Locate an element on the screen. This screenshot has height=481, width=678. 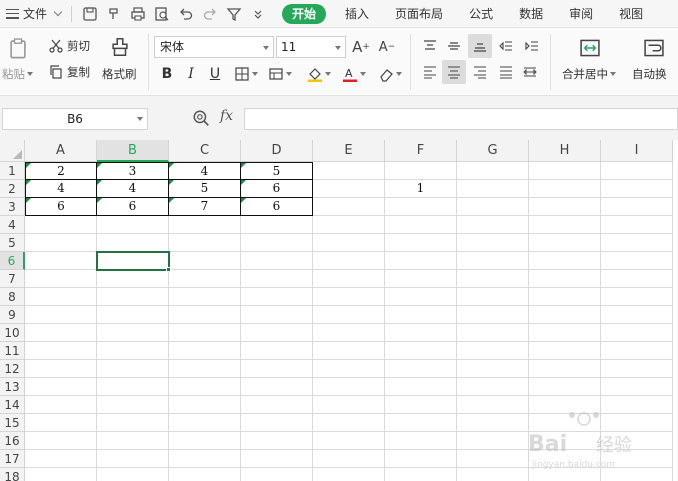
cell-g17 is located at coordinates (493, 459).